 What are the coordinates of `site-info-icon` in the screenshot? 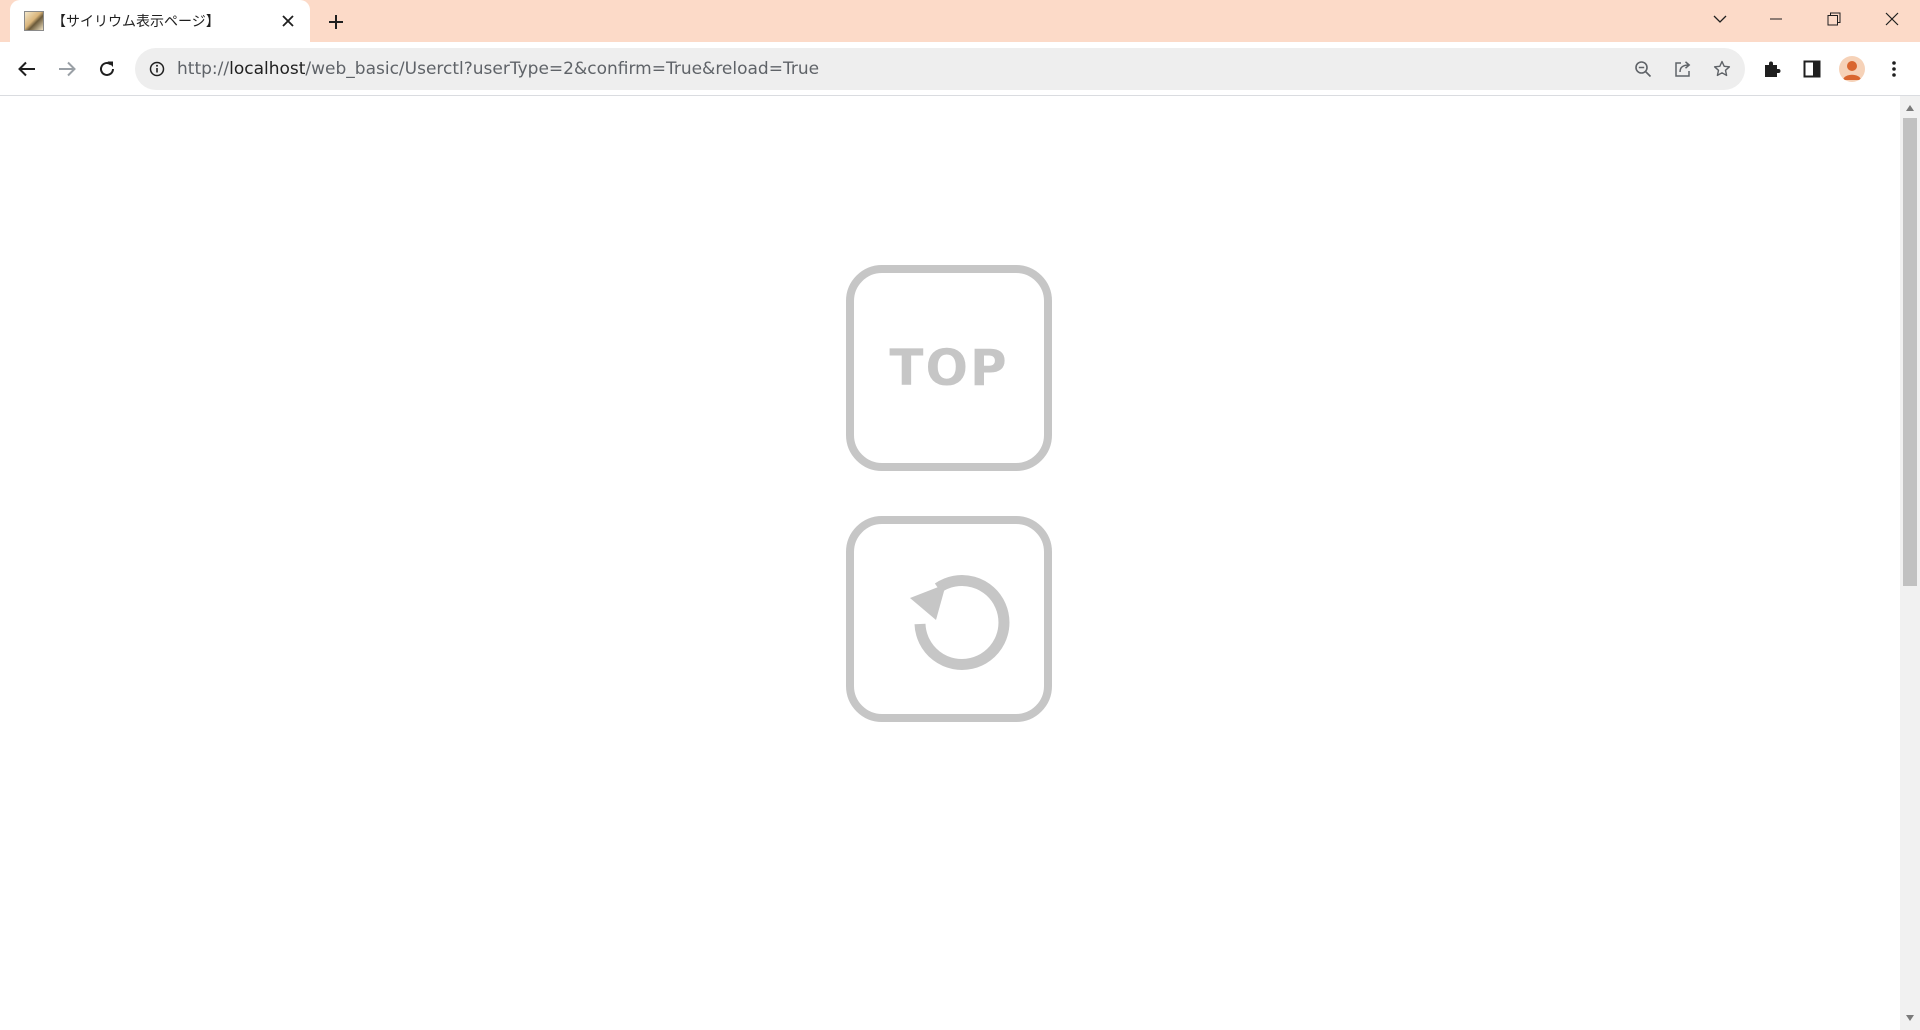 It's located at (157, 69).